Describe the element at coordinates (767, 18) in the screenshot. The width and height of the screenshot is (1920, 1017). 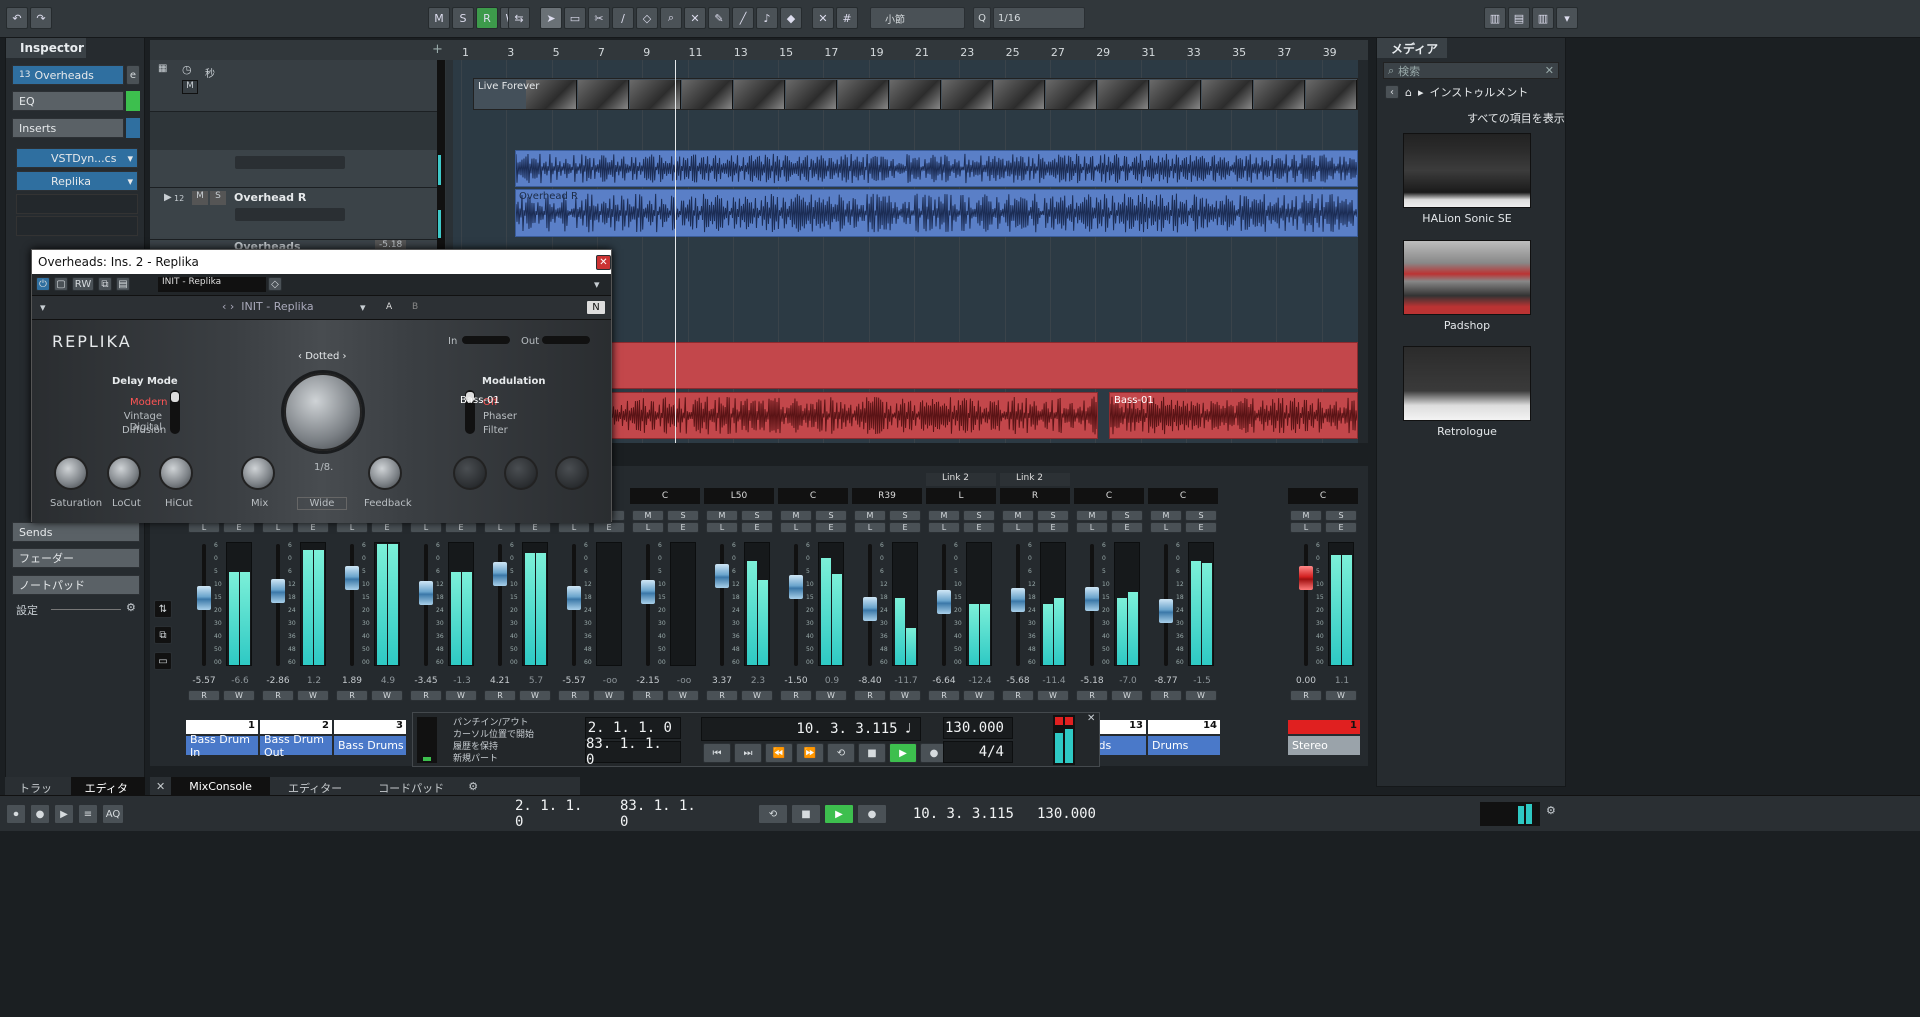
I see `play-tool-icon: ♪` at that location.